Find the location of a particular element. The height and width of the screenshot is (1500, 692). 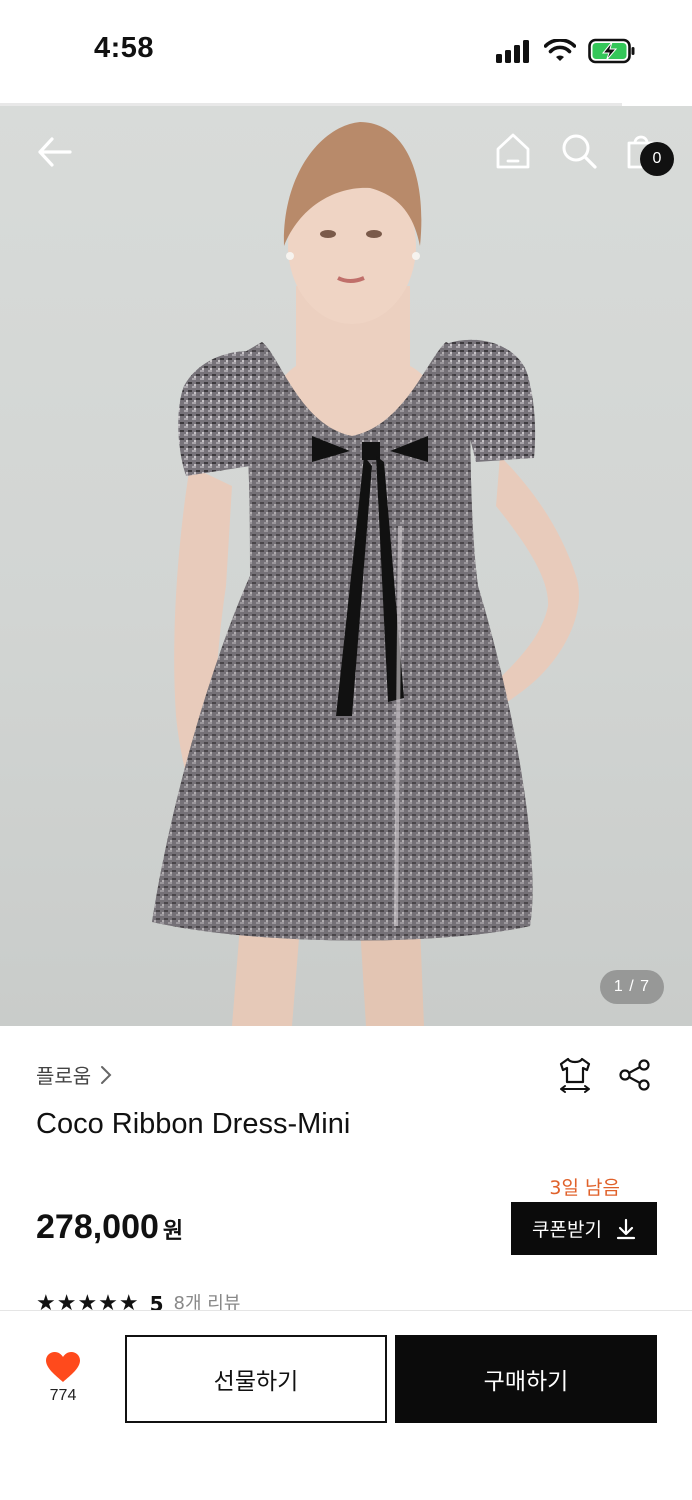

back-button is located at coordinates (54, 152).